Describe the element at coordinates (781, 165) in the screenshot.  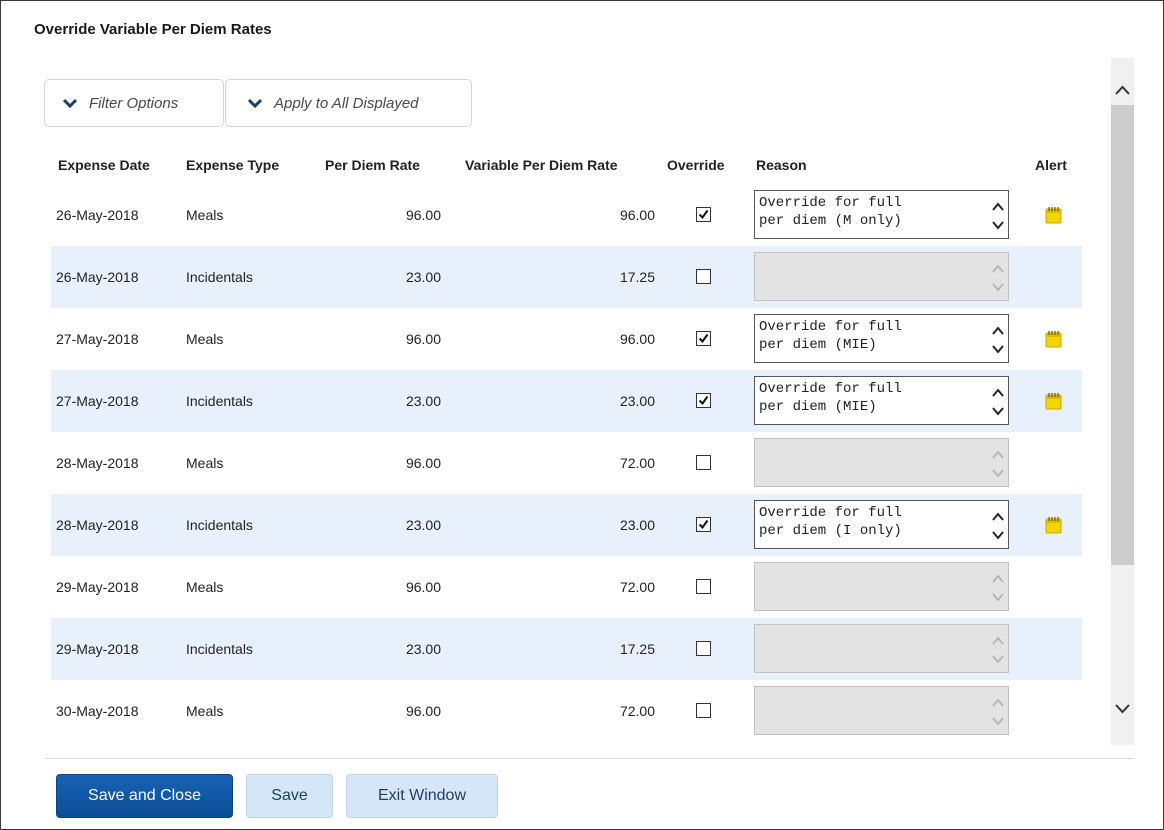
I see `header-reason: Reason` at that location.